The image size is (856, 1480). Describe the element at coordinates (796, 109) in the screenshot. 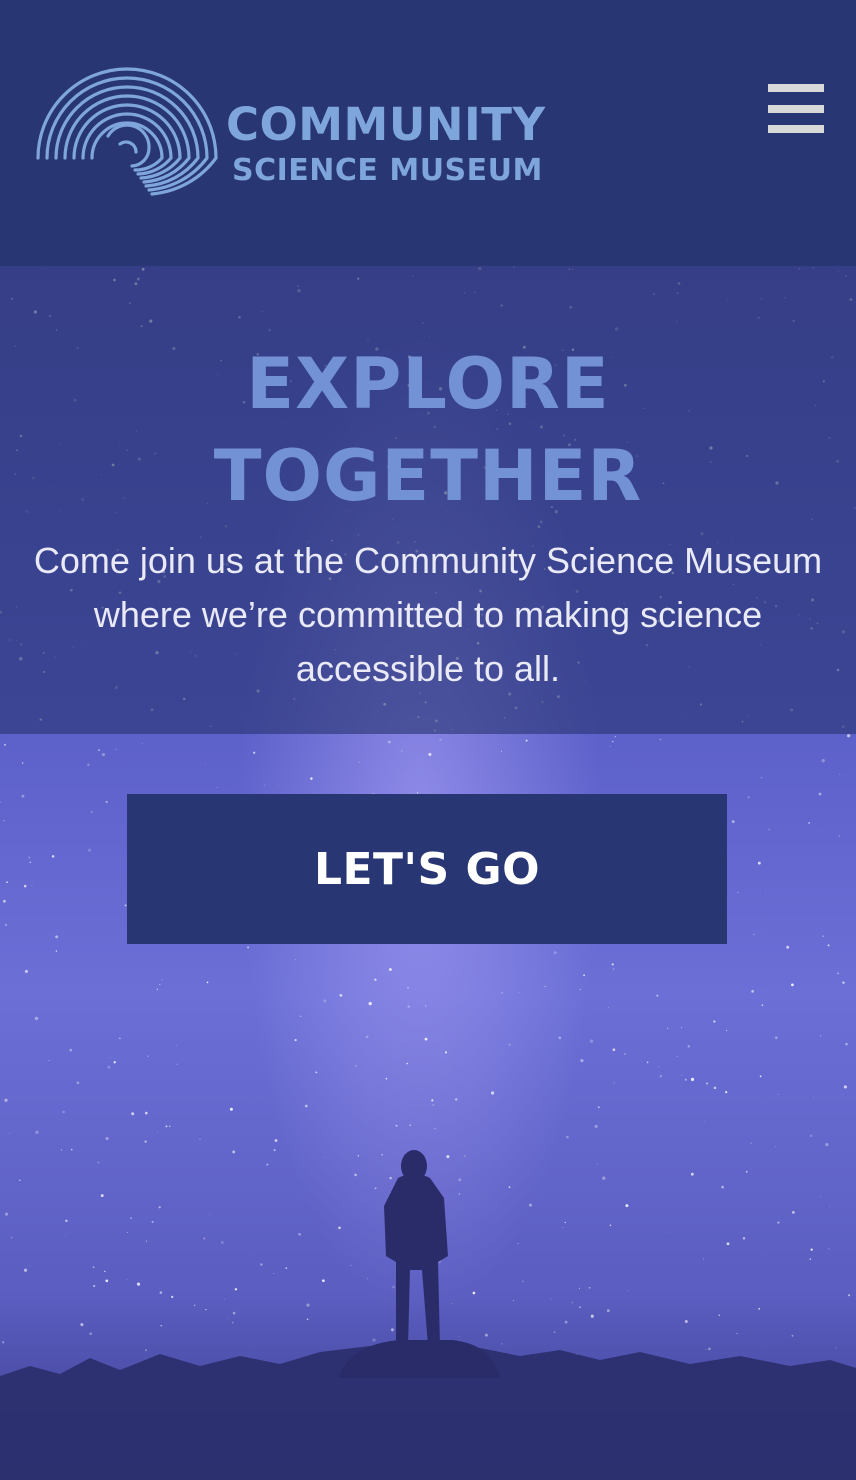

I see `hamburger-menu-icon` at that location.